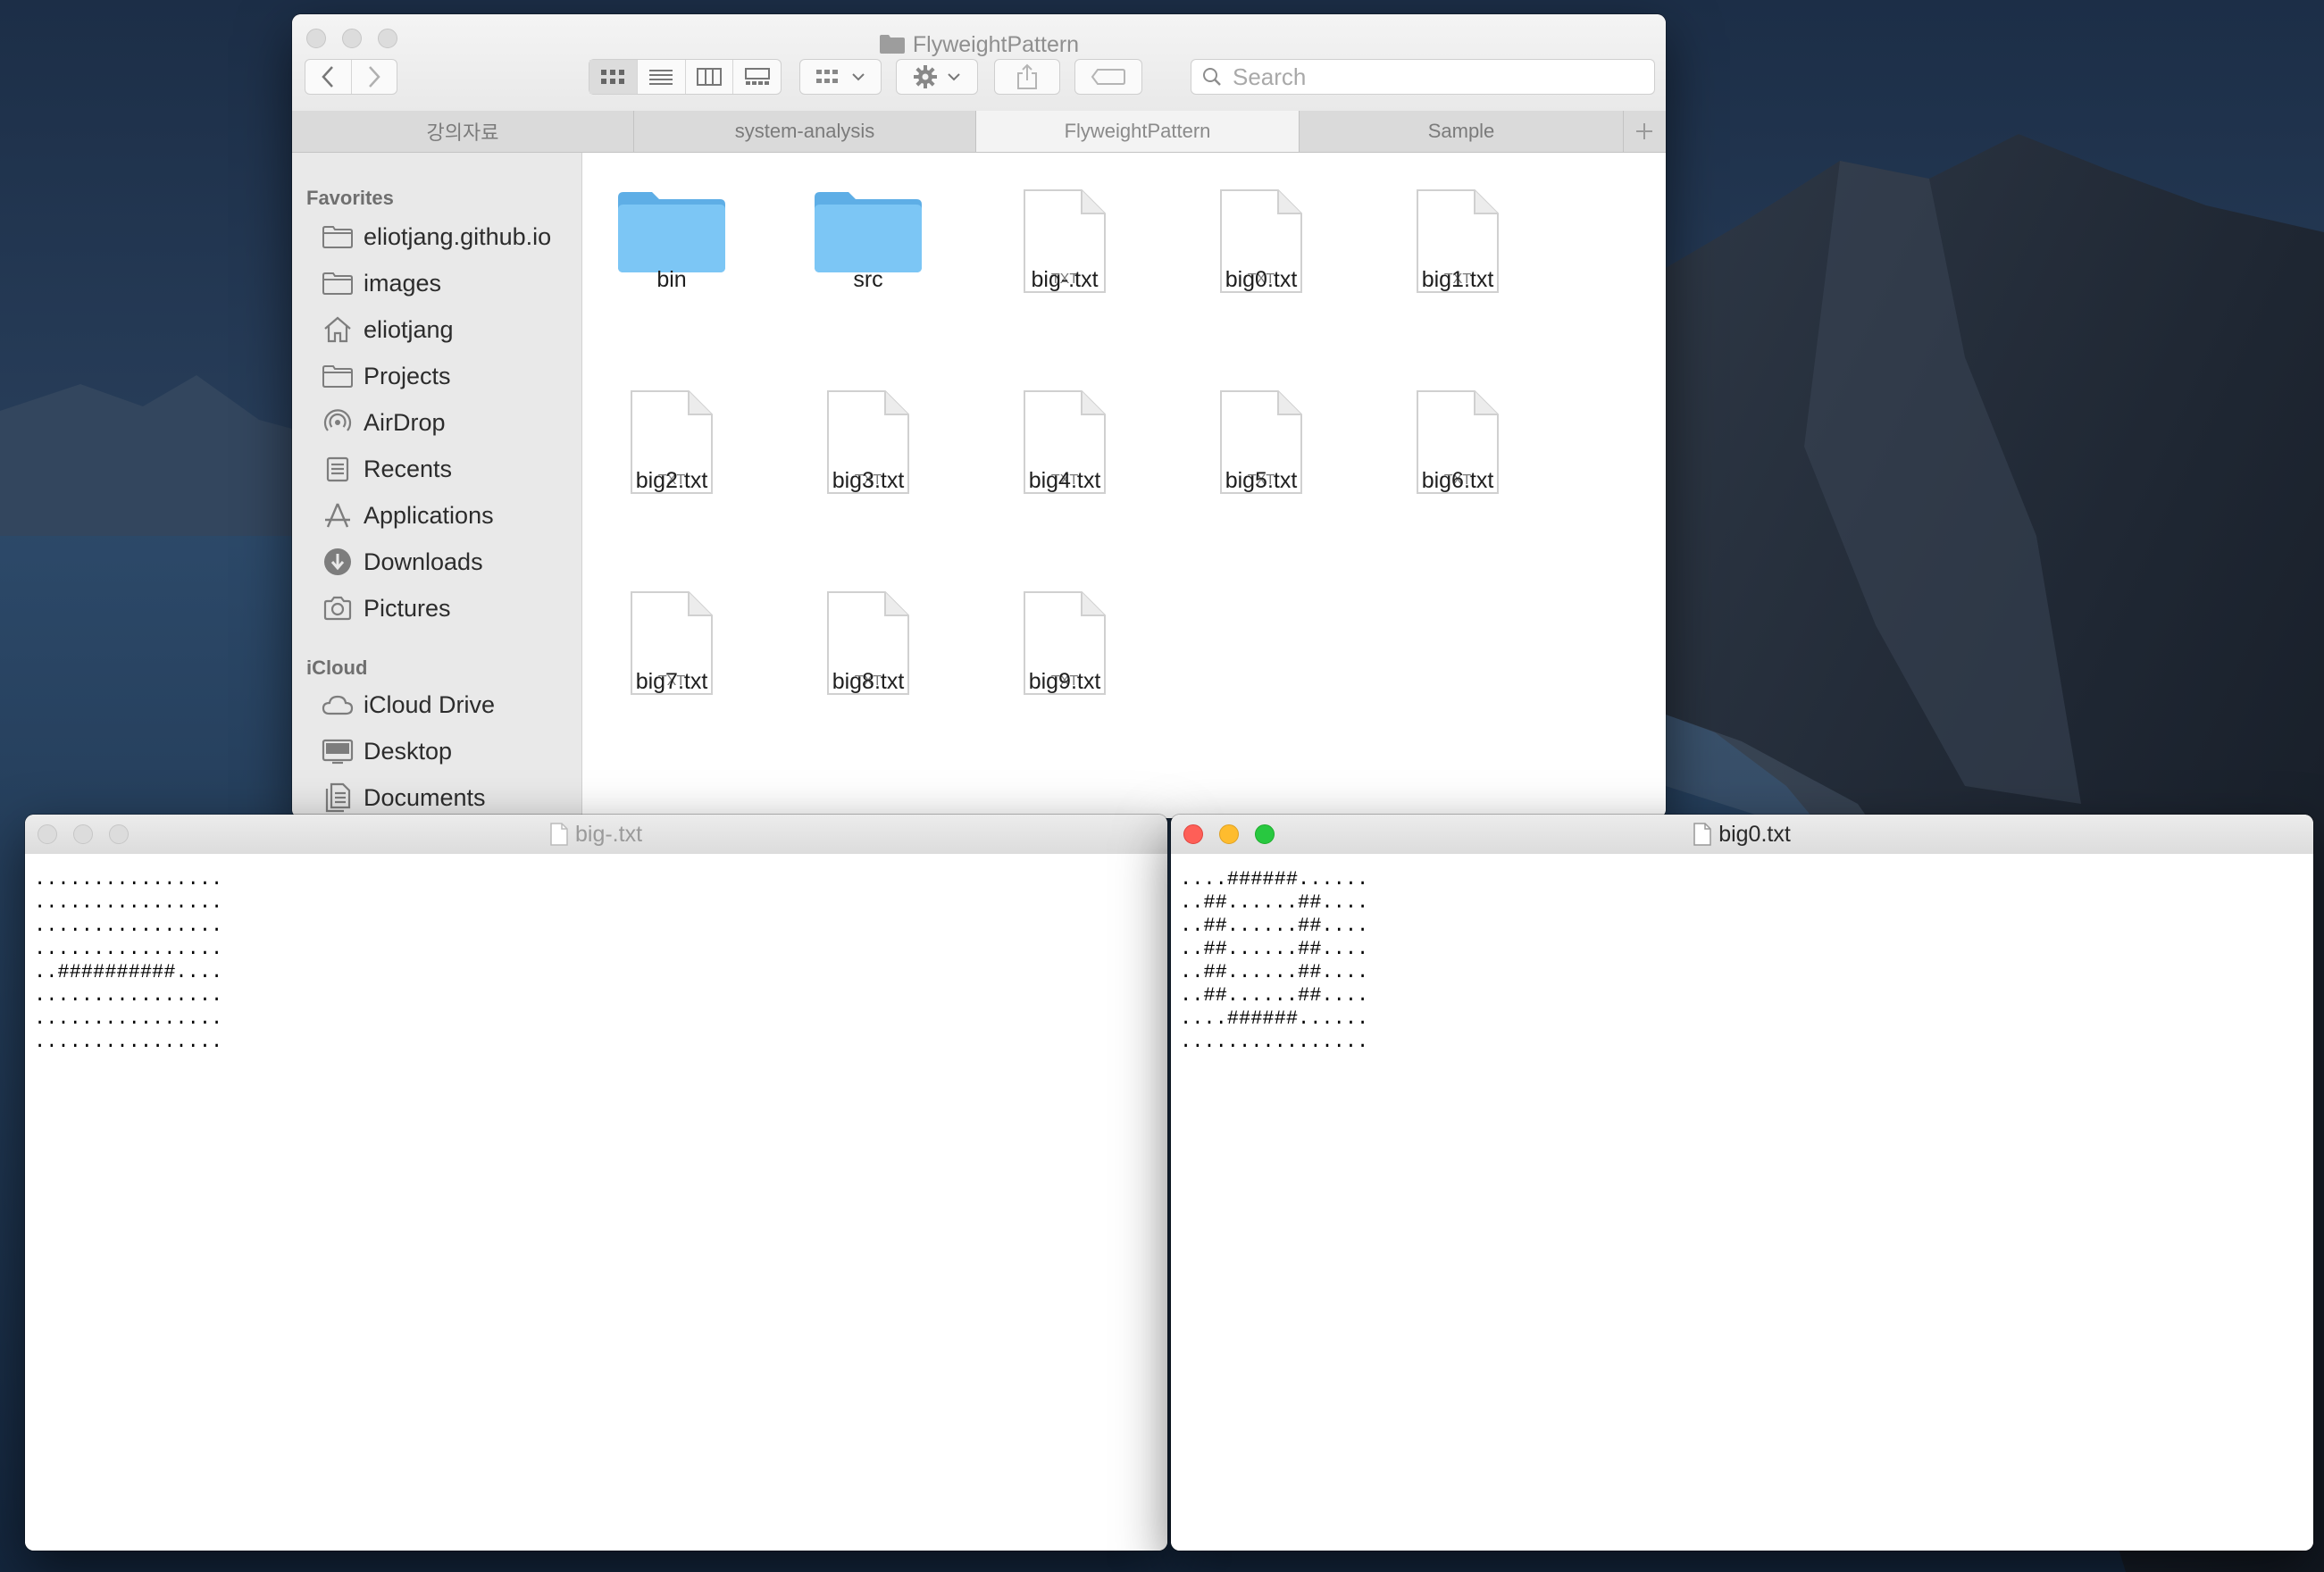 The image size is (2324, 1572). Describe the element at coordinates (925, 76) in the screenshot. I see `gear-icon` at that location.